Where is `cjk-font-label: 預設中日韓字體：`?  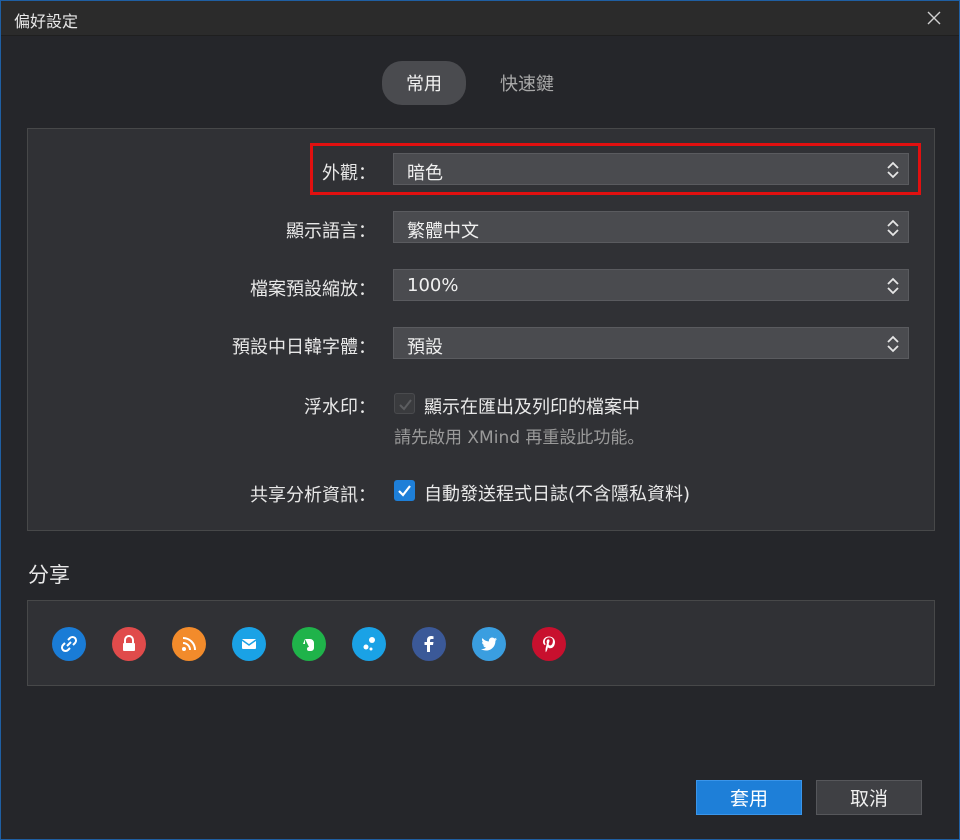
cjk-font-label: 預設中日韓字體： is located at coordinates (304, 347).